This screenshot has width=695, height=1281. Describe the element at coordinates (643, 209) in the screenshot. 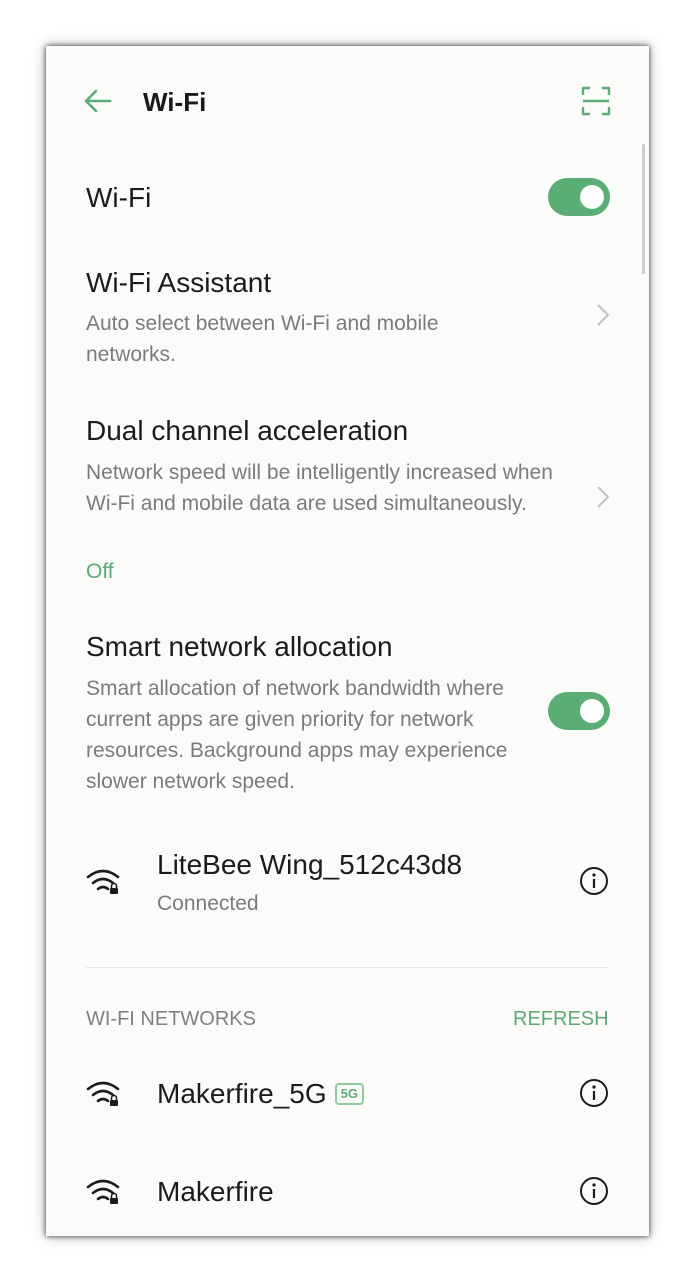

I see `scrollbar` at that location.